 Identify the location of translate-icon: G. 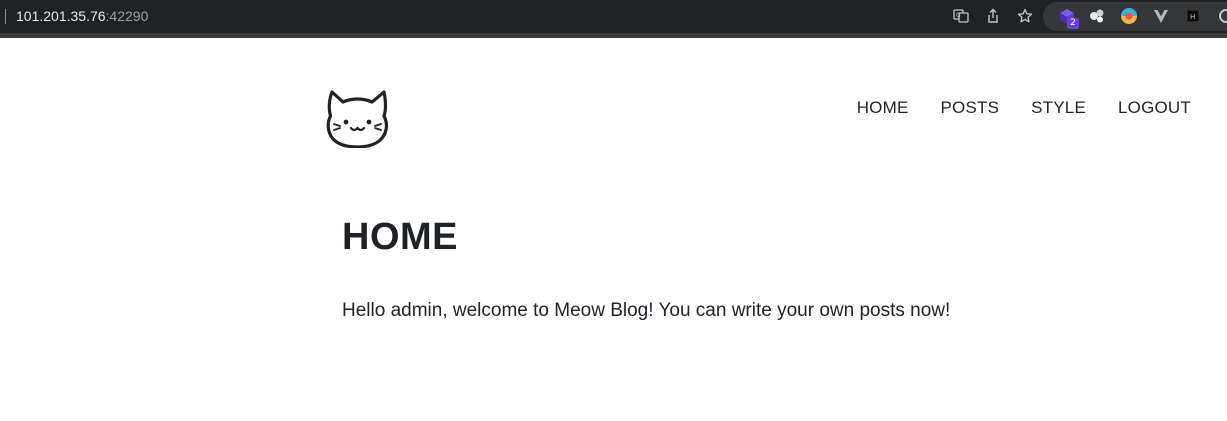
(961, 16).